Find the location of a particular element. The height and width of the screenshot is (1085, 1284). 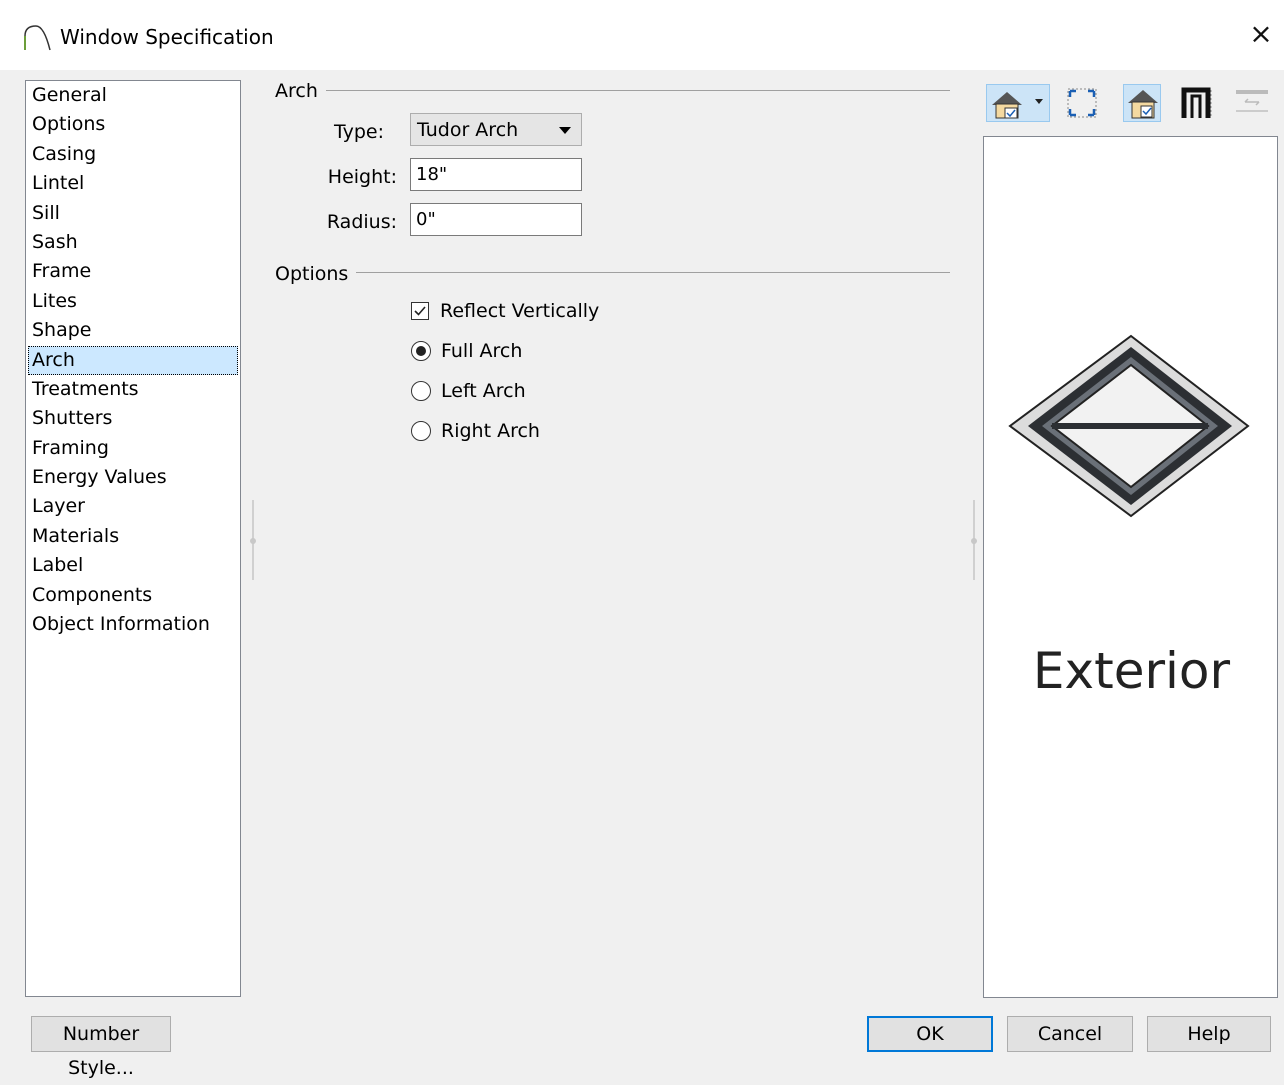

nav-item-layer: Layer is located at coordinates (133, 506).